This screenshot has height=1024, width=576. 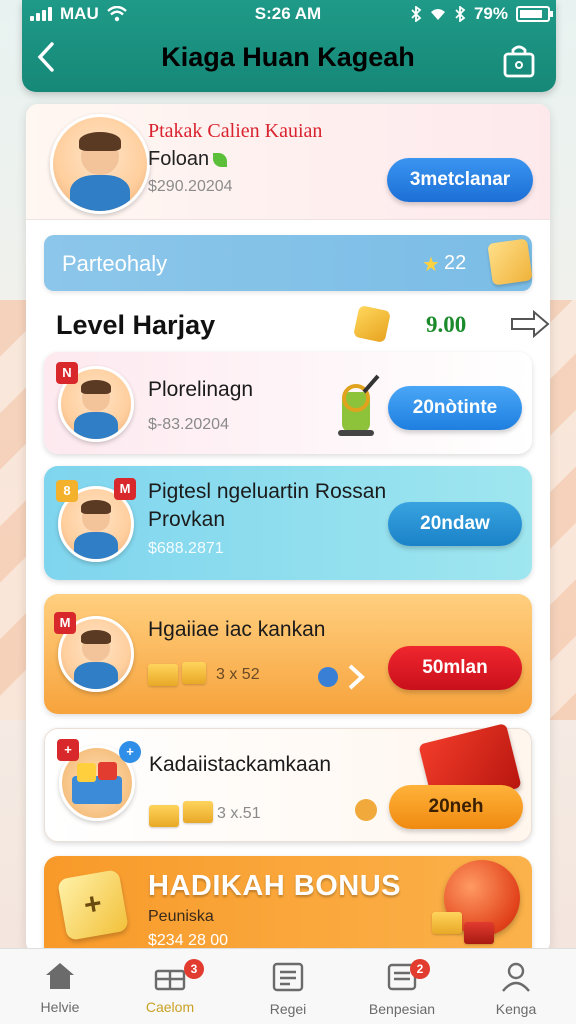 What do you see at coordinates (179, 159) in the screenshot?
I see `profile-subtitle-text: Foloan` at bounding box center [179, 159].